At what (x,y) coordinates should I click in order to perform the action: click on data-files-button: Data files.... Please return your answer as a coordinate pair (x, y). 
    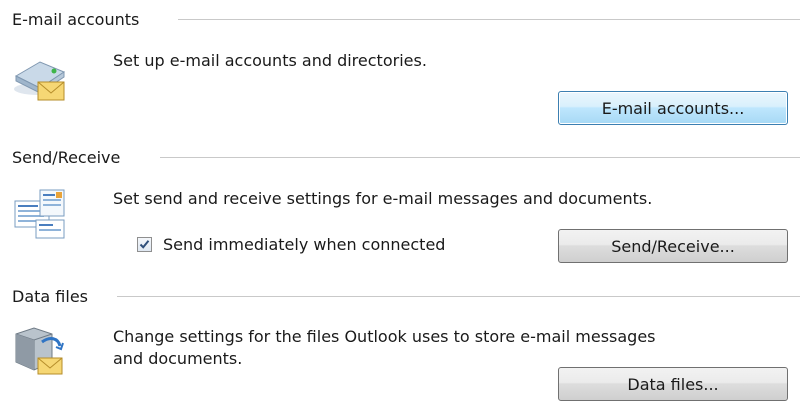
    Looking at the image, I should click on (673, 384).